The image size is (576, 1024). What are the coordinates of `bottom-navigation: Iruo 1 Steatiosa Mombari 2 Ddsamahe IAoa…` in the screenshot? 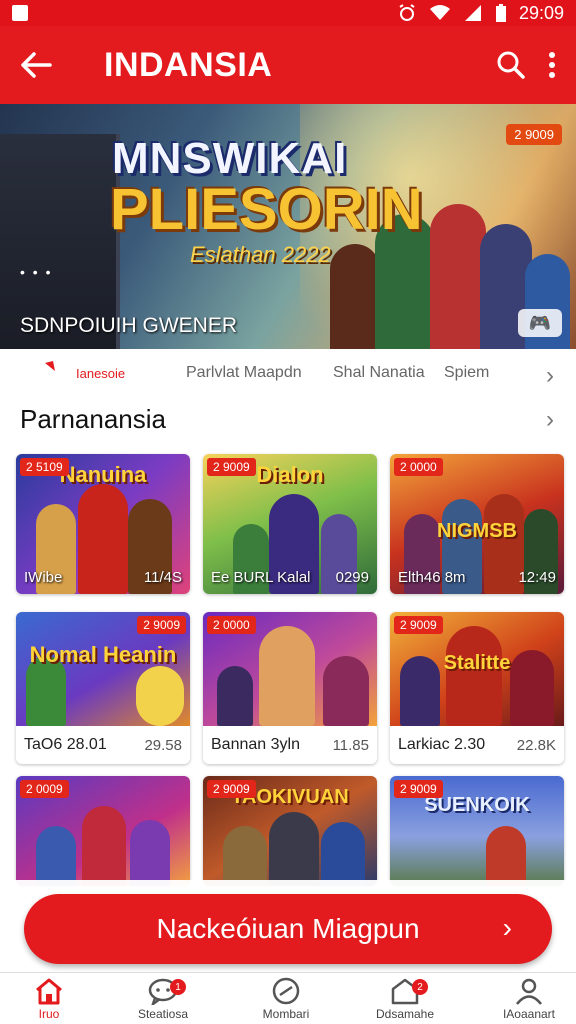 It's located at (288, 998).